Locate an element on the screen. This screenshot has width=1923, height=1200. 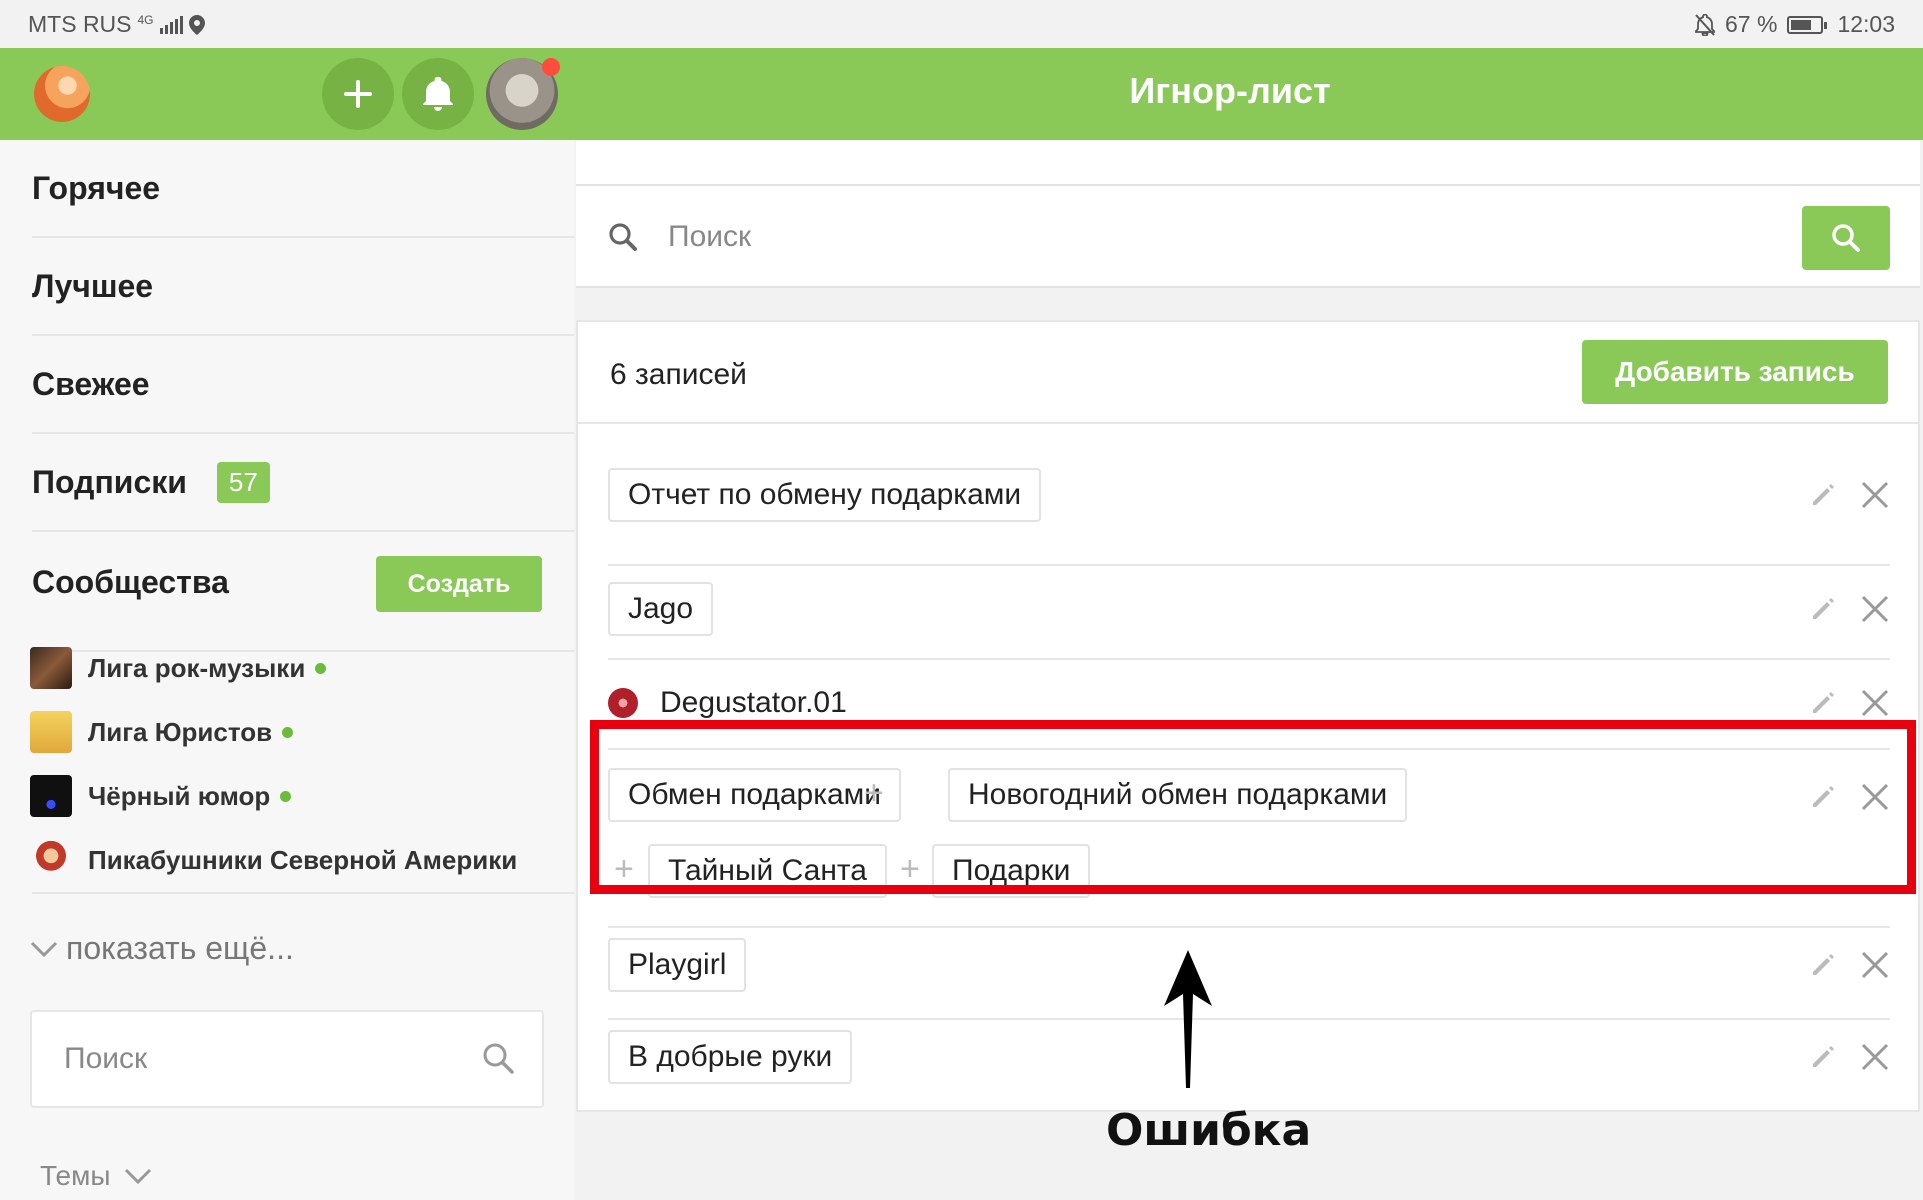
community-item: Чёрный юмор is located at coordinates (161, 796).